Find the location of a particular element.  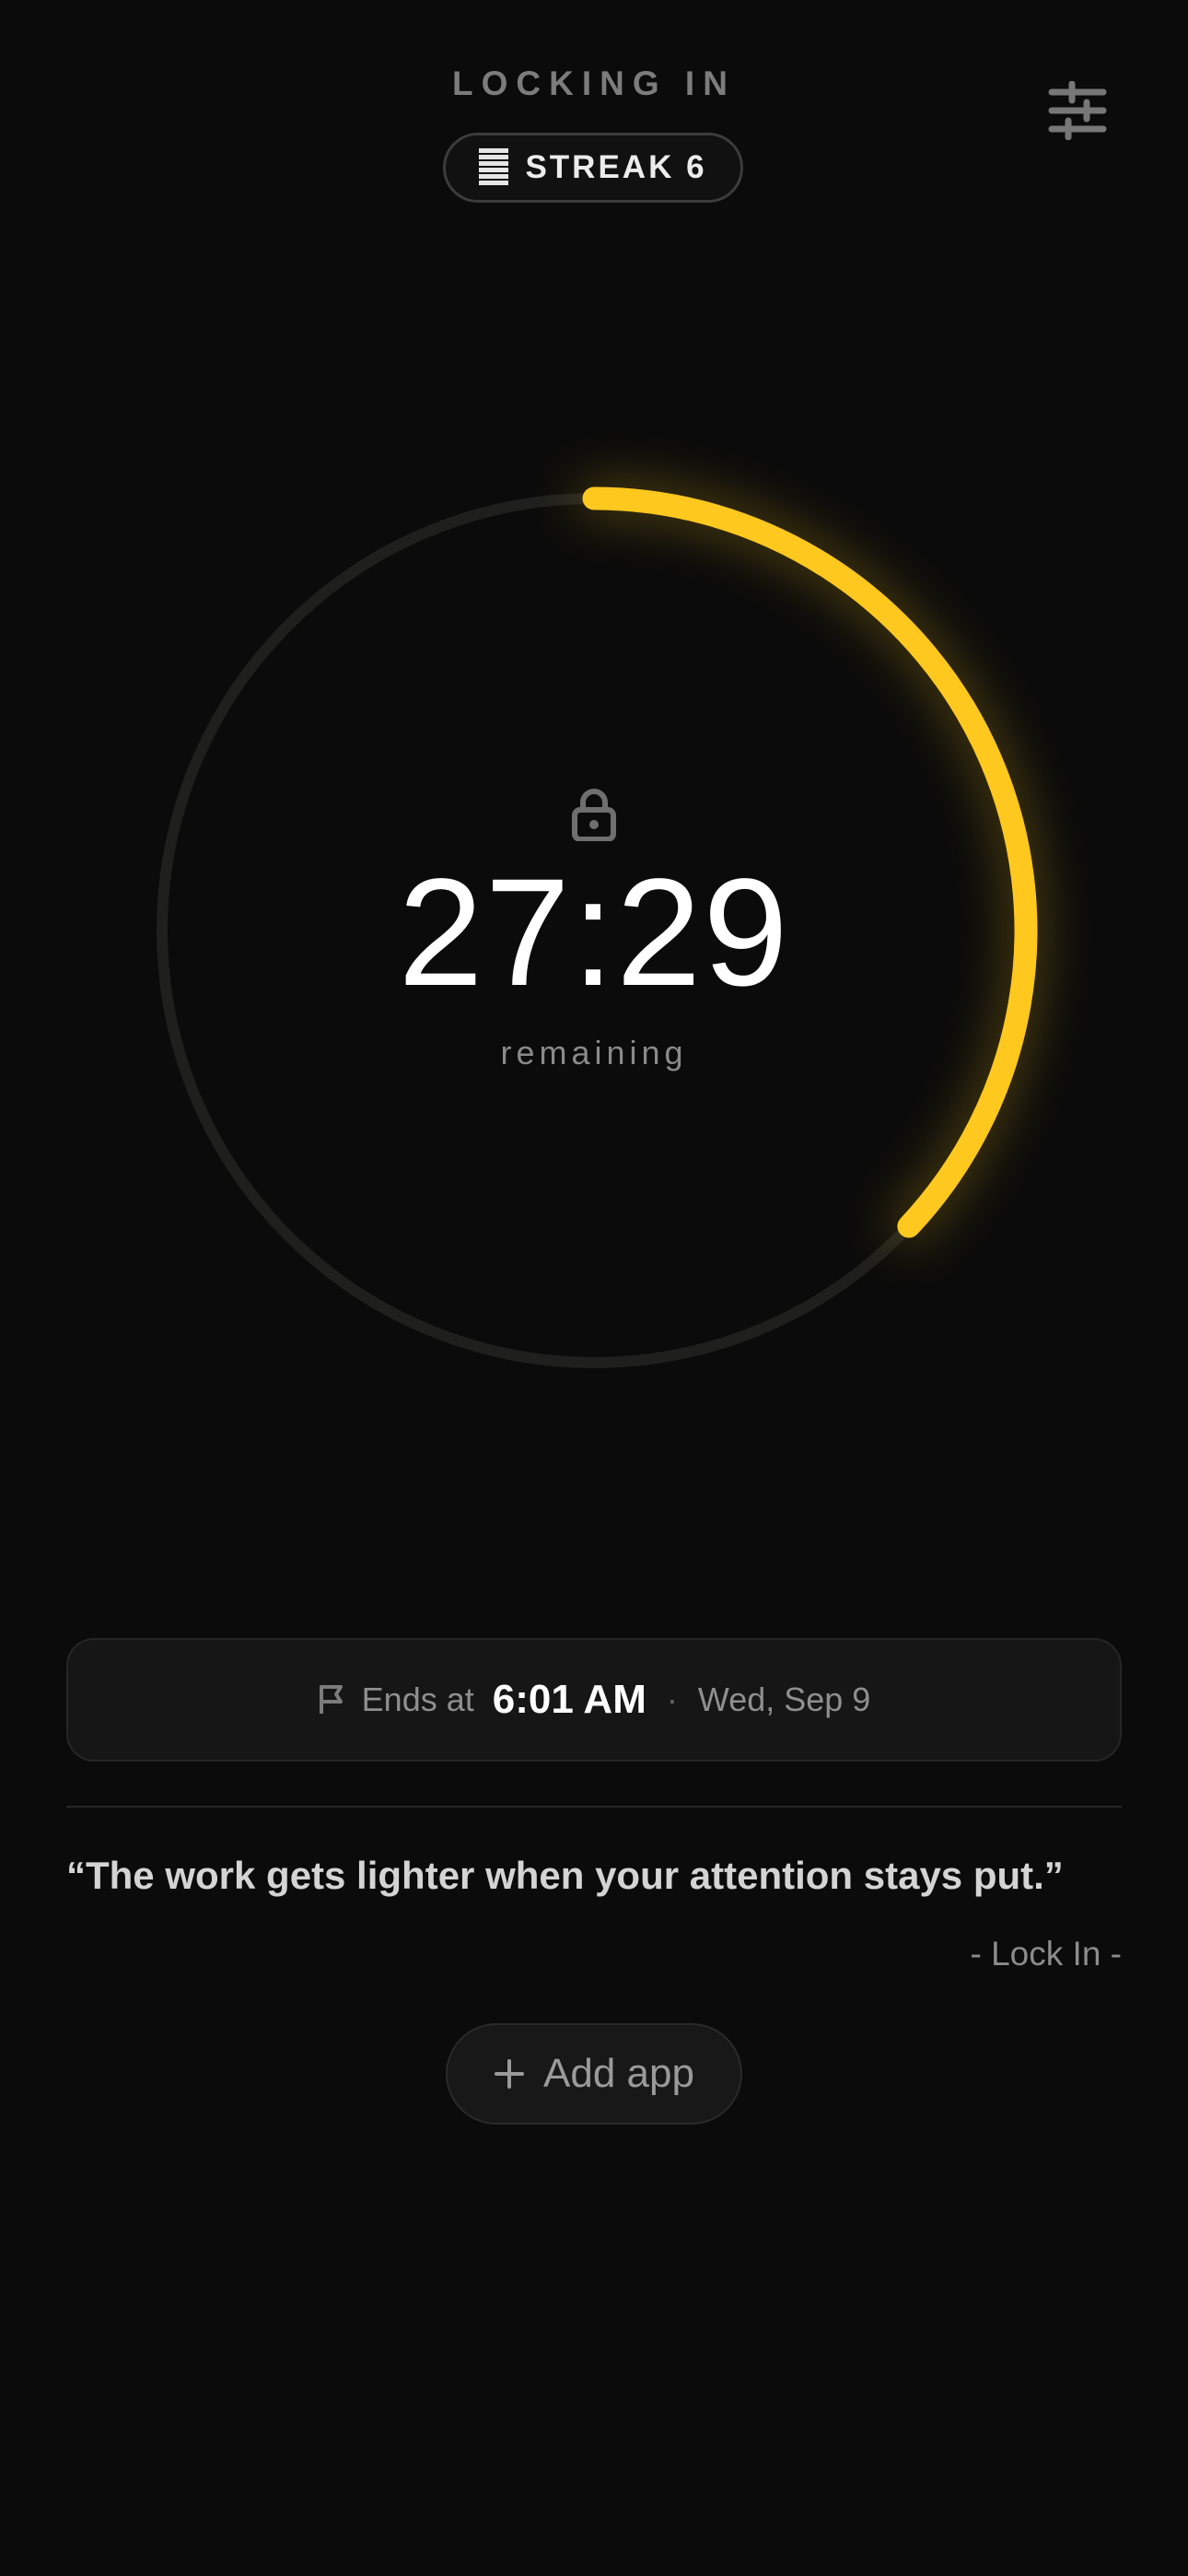

remaining-label: remaining is located at coordinates (594, 1052).